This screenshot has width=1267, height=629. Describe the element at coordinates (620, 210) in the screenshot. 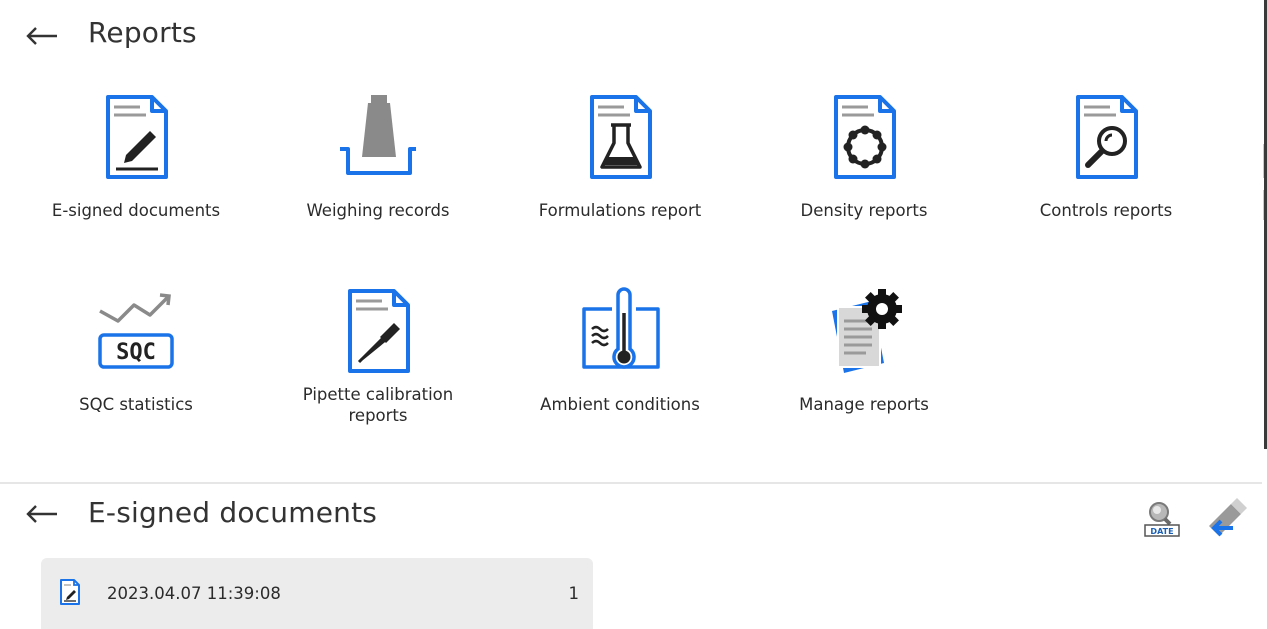

I see `tile-label: Formulations report` at that location.